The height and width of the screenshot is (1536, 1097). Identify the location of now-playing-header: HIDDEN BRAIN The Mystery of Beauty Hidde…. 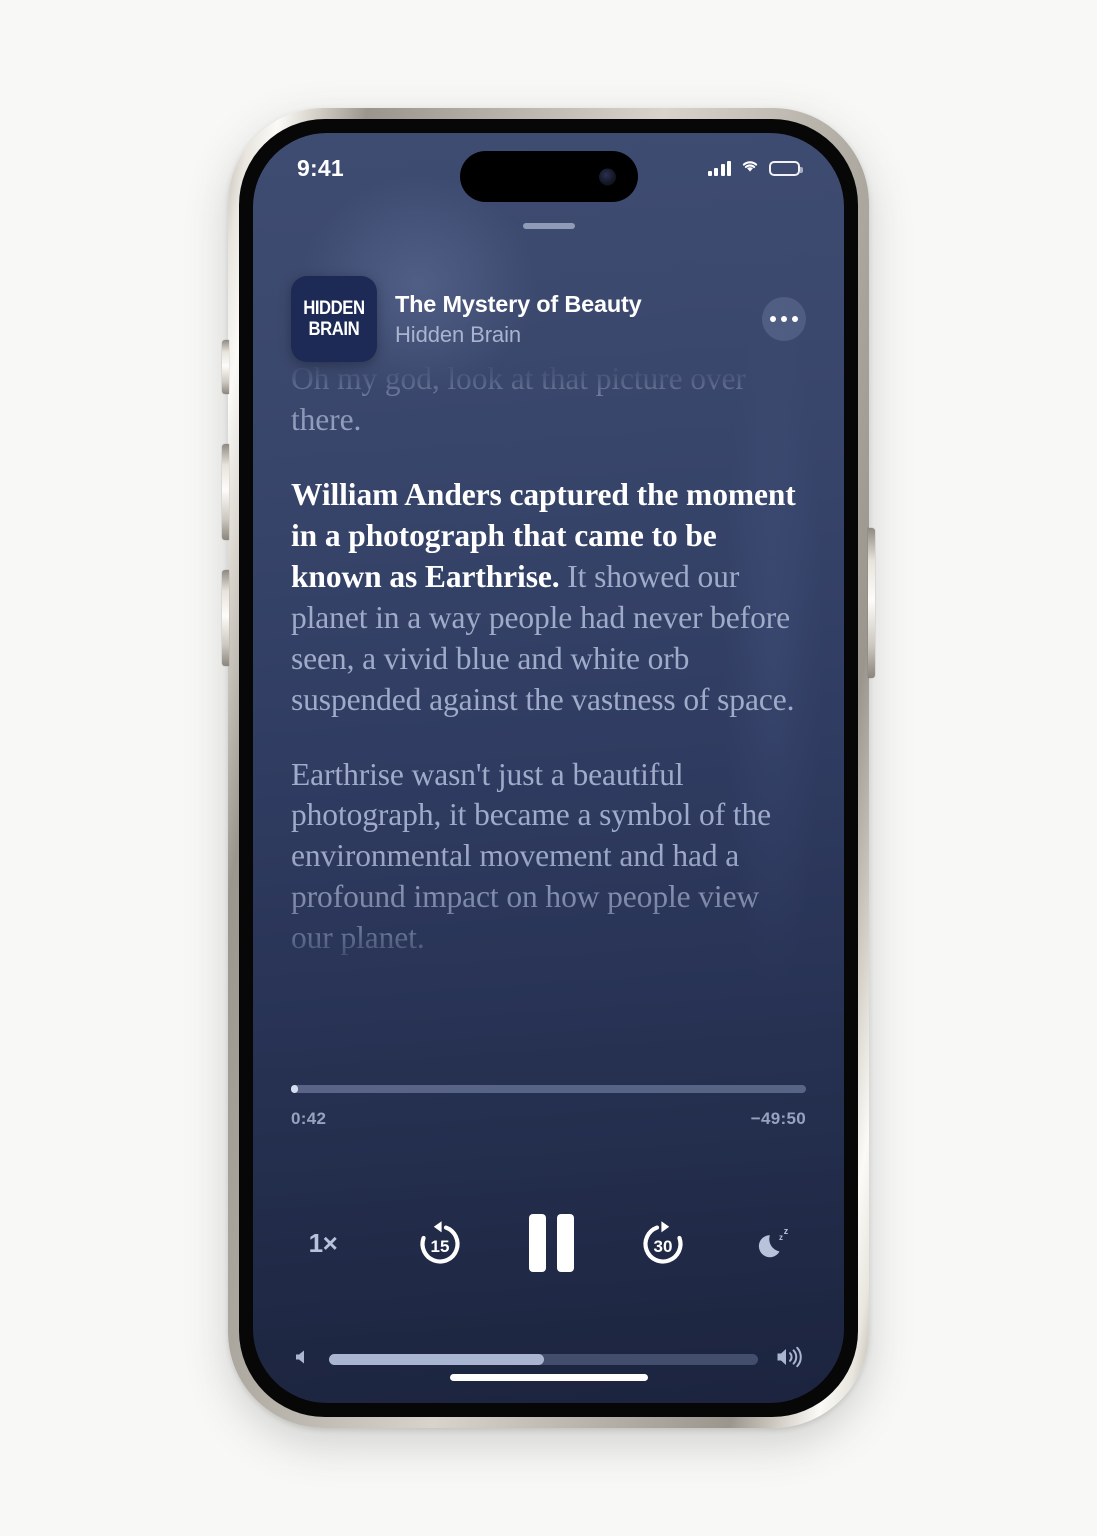
(548, 319).